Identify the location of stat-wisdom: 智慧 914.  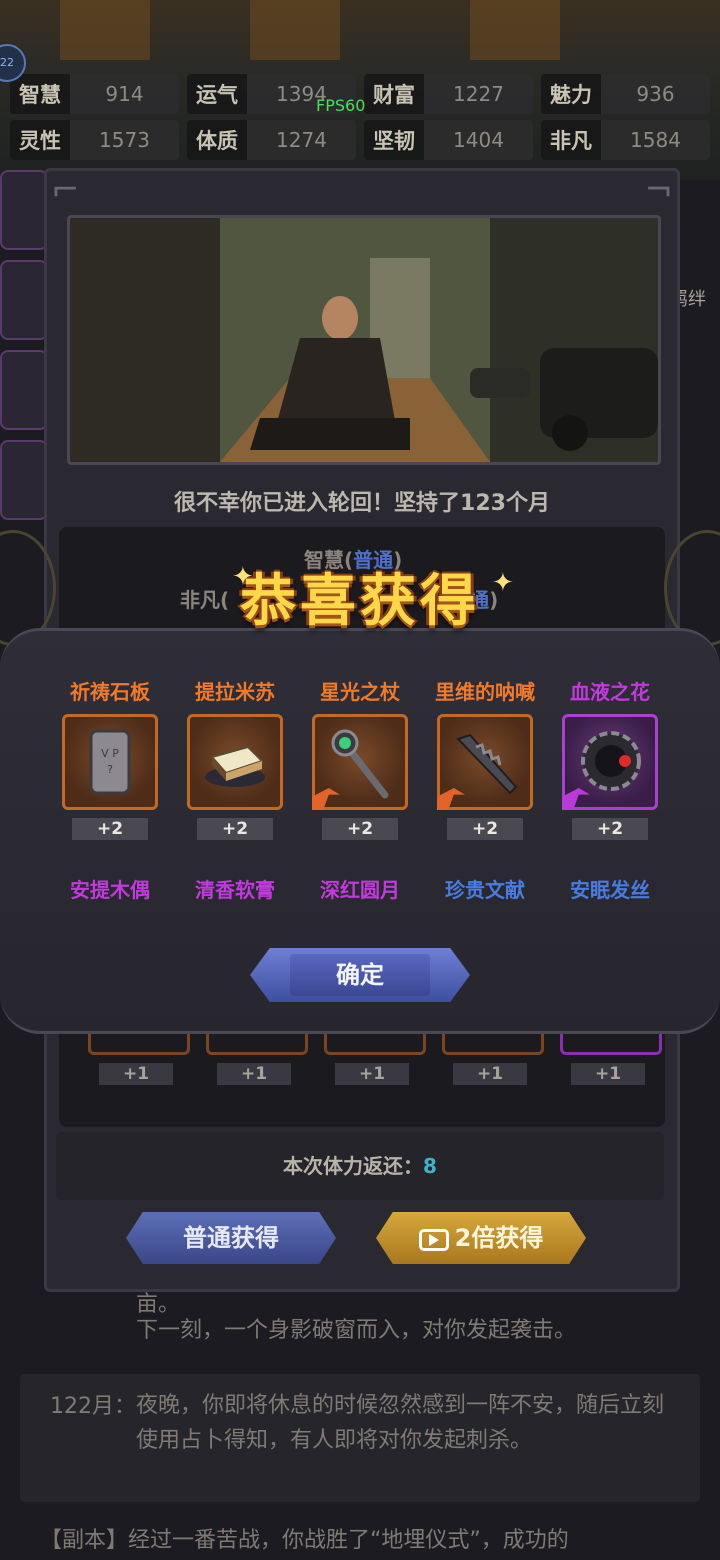
(94, 94).